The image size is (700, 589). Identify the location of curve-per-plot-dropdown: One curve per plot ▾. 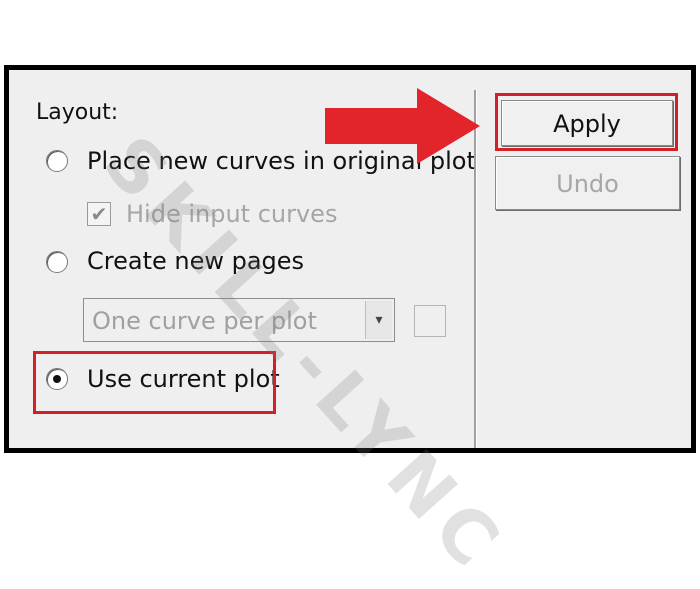
(239, 320).